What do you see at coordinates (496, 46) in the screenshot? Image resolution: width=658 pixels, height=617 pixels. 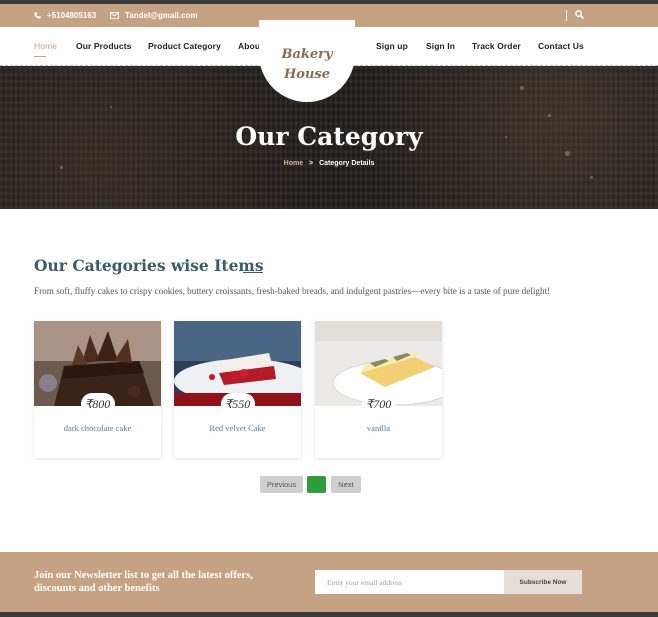 I see `nav-track-order: Track Order` at bounding box center [496, 46].